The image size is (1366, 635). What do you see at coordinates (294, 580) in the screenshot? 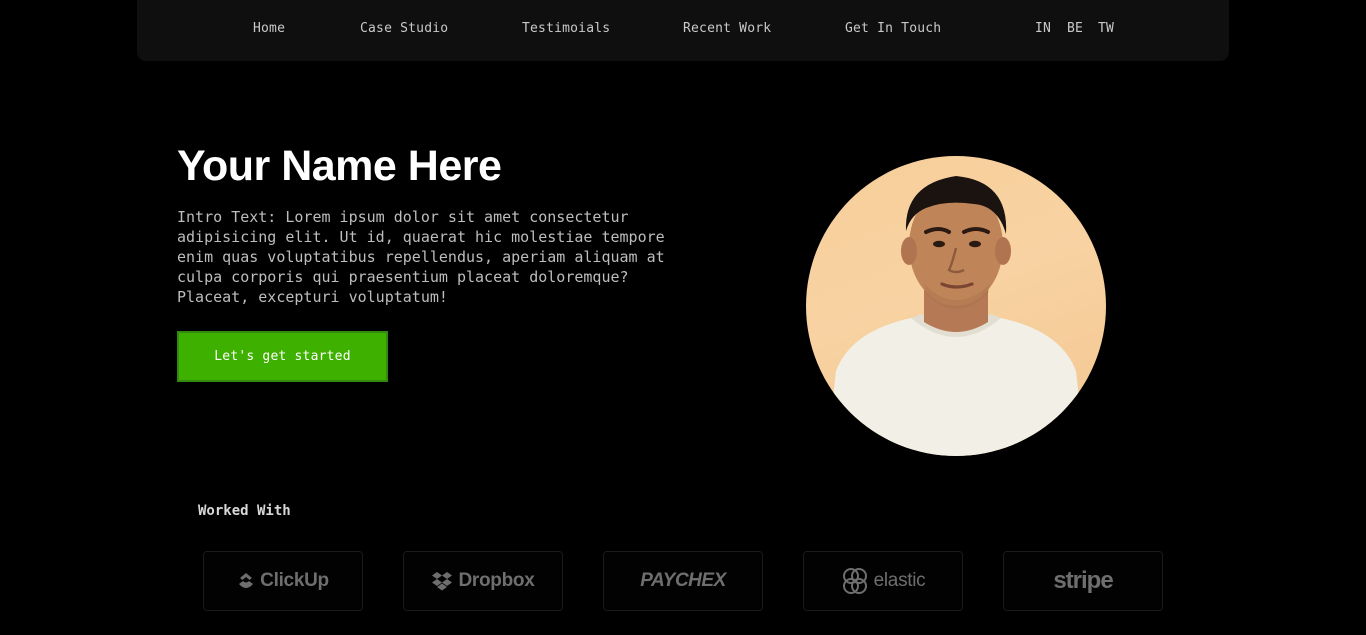
I see `clickup-logo-text: ClickUp` at bounding box center [294, 580].